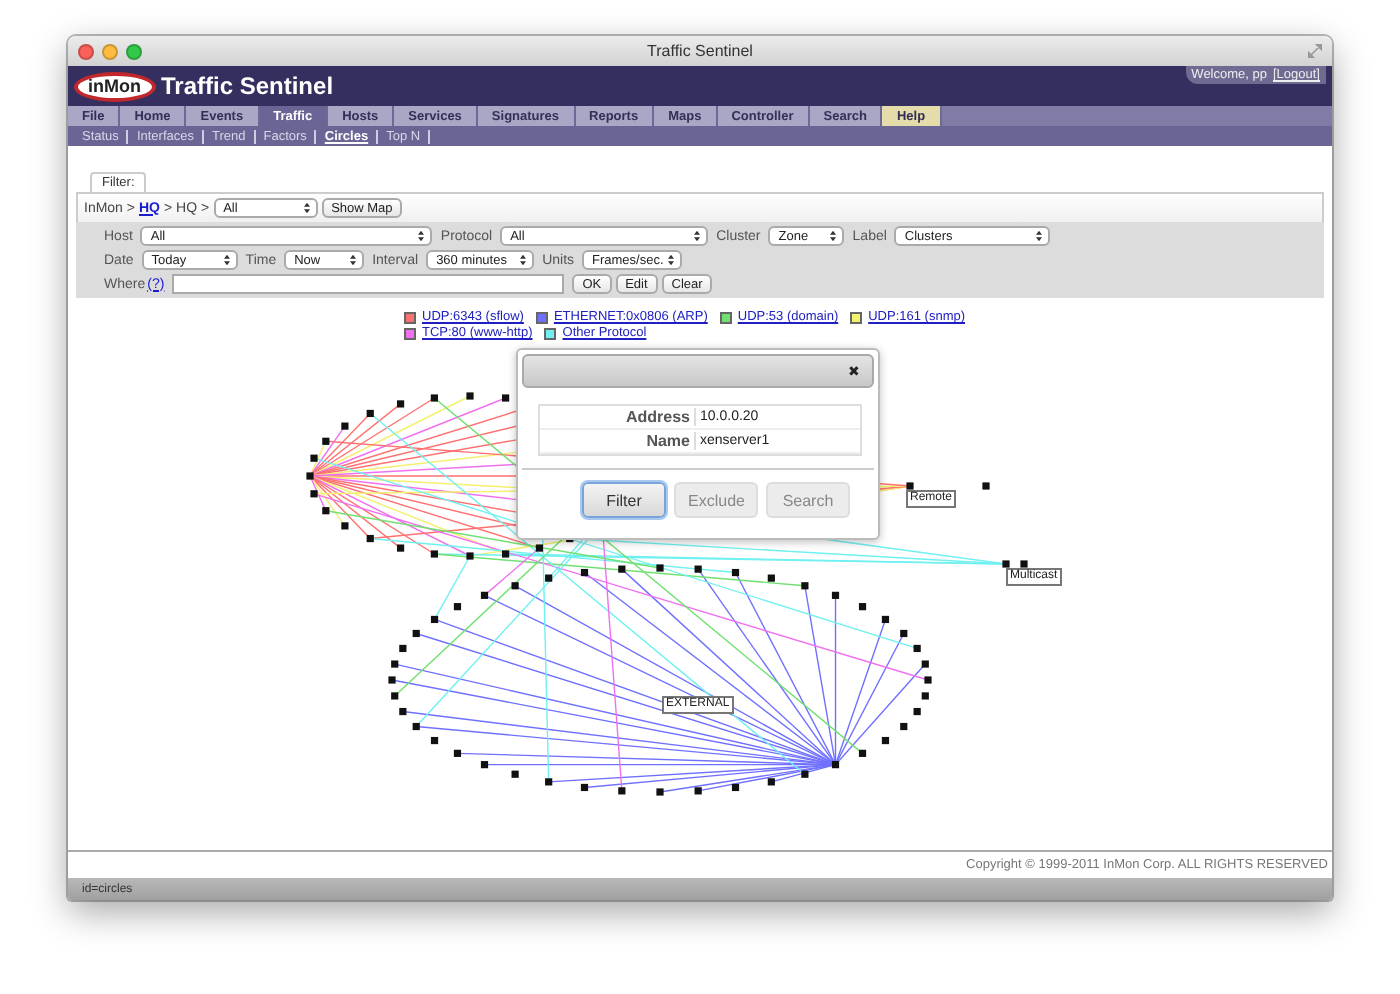 The height and width of the screenshot is (994, 1400). Describe the element at coordinates (700, 51) in the screenshot. I see `window-title: Traffic Sentinel` at that location.